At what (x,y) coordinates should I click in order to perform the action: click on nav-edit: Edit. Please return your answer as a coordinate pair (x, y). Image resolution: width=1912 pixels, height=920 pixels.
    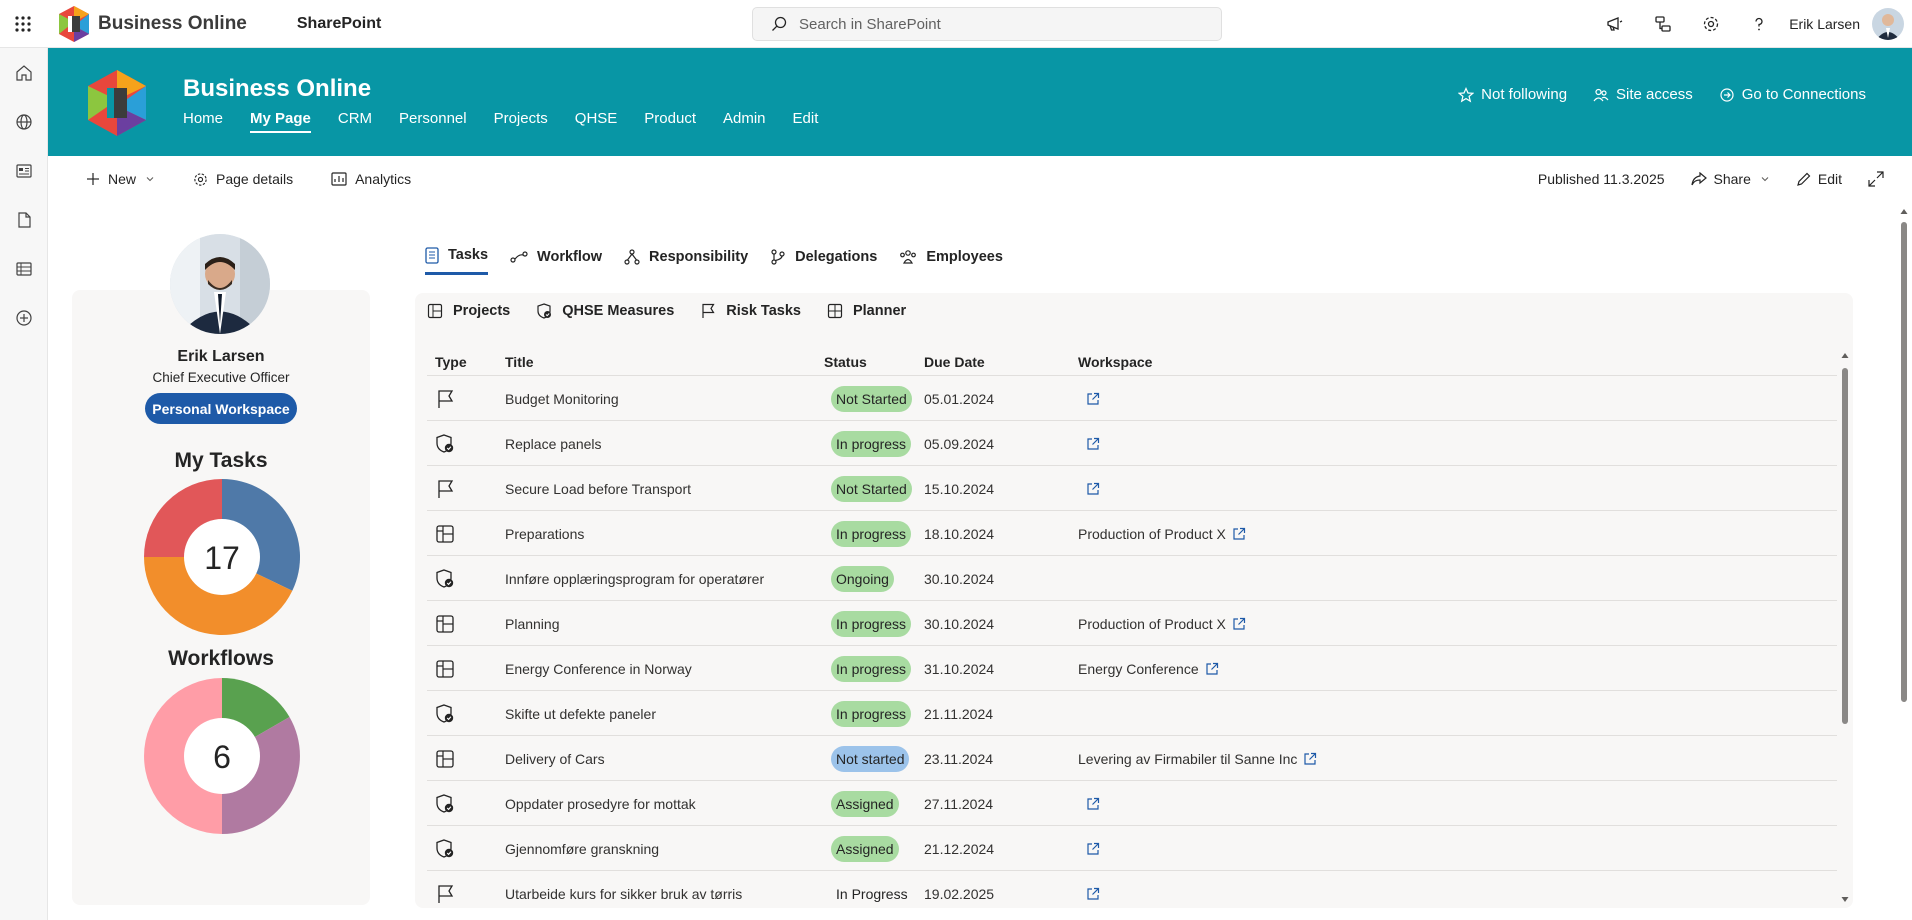
    Looking at the image, I should click on (806, 121).